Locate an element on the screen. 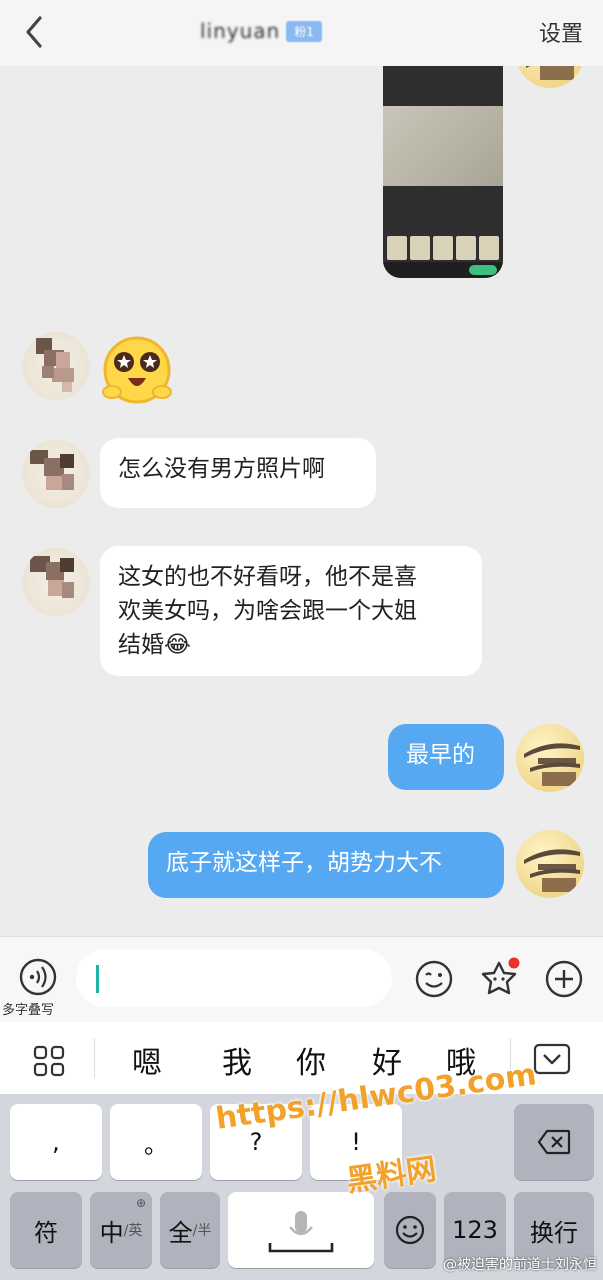 This screenshot has width=603, height=1280. message-text: 底子就这样子，胡势力大不 is located at coordinates (304, 863).